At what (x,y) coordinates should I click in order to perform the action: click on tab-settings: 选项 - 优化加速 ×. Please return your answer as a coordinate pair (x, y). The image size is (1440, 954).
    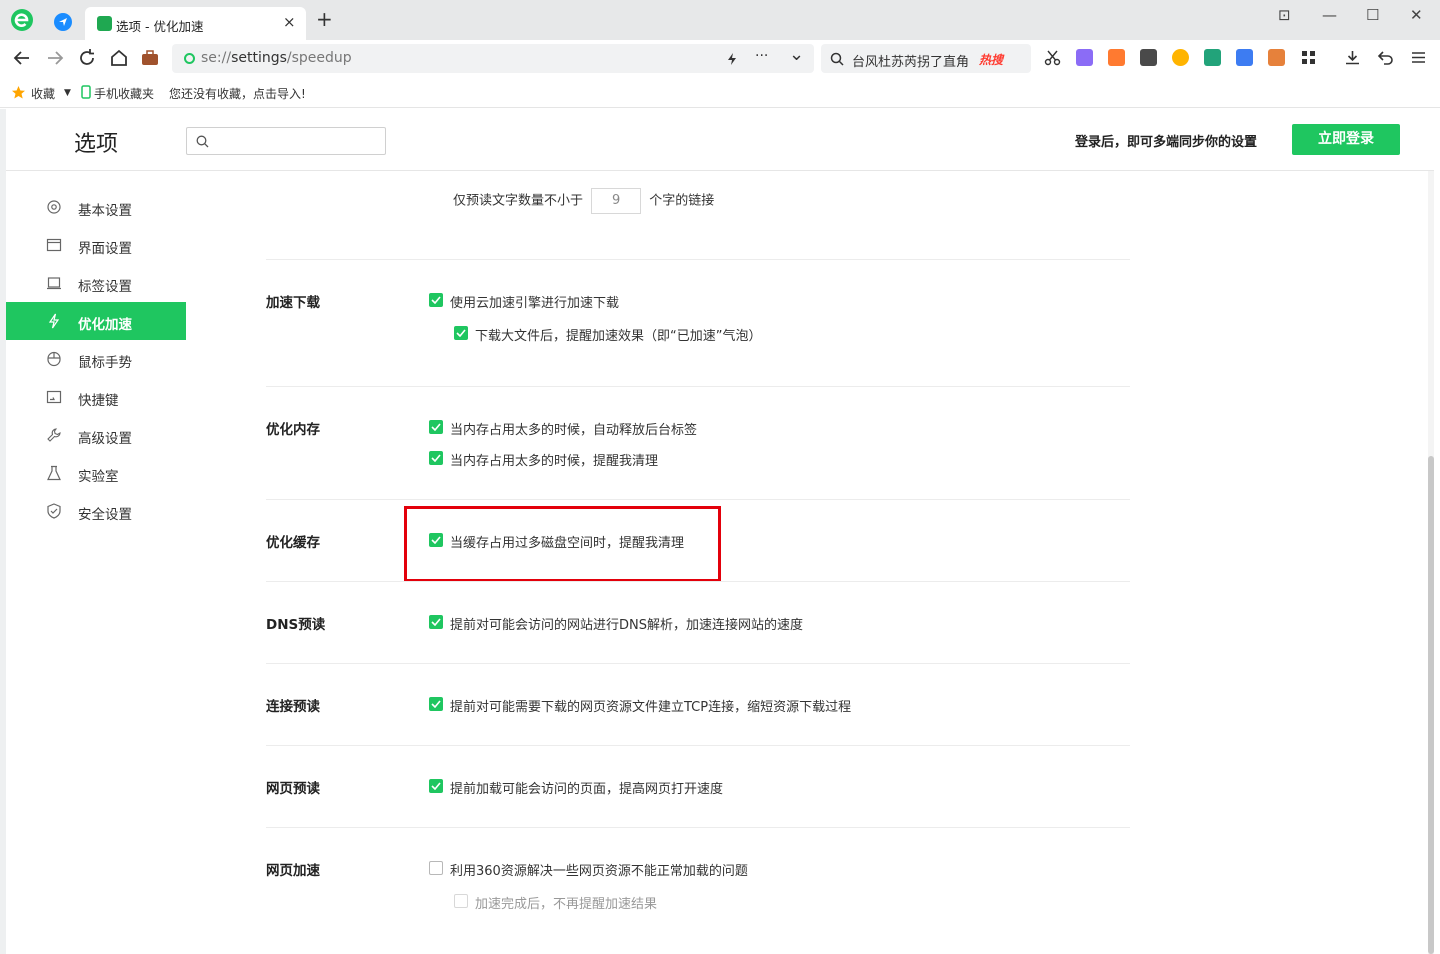
    Looking at the image, I should click on (195, 23).